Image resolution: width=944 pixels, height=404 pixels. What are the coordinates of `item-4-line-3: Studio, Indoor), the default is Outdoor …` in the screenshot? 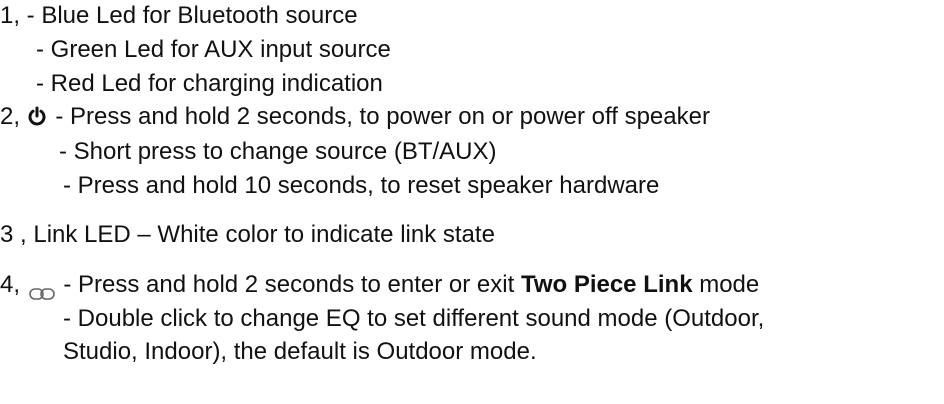 It's located at (300, 351).